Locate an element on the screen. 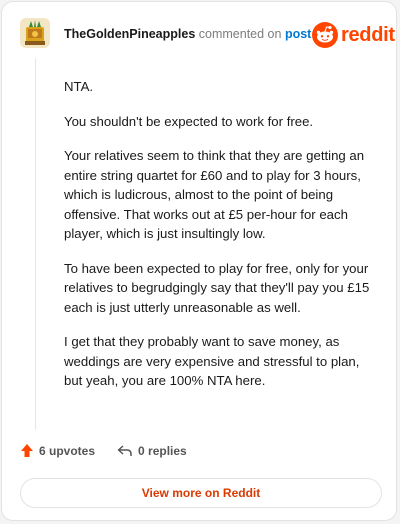 This screenshot has height=524, width=400. reply-count: 0 replies is located at coordinates (162, 450).